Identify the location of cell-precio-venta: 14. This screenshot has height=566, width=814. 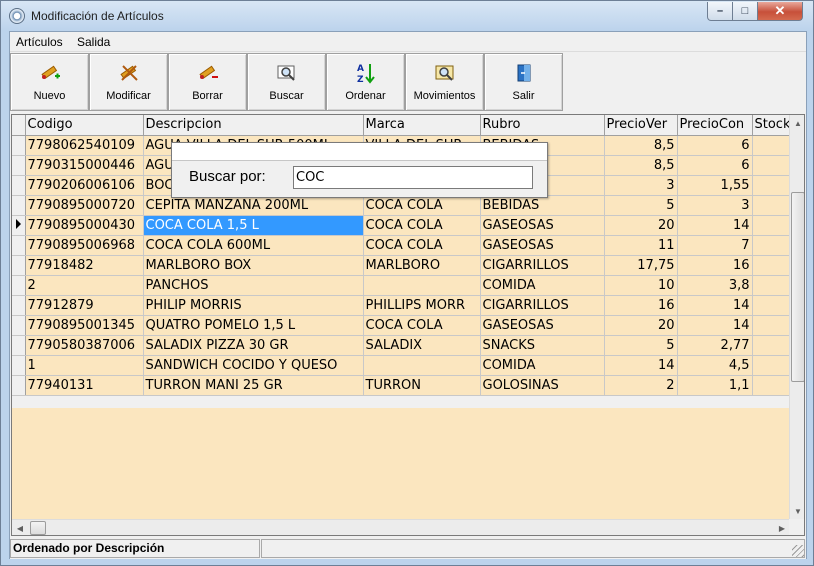
(641, 365).